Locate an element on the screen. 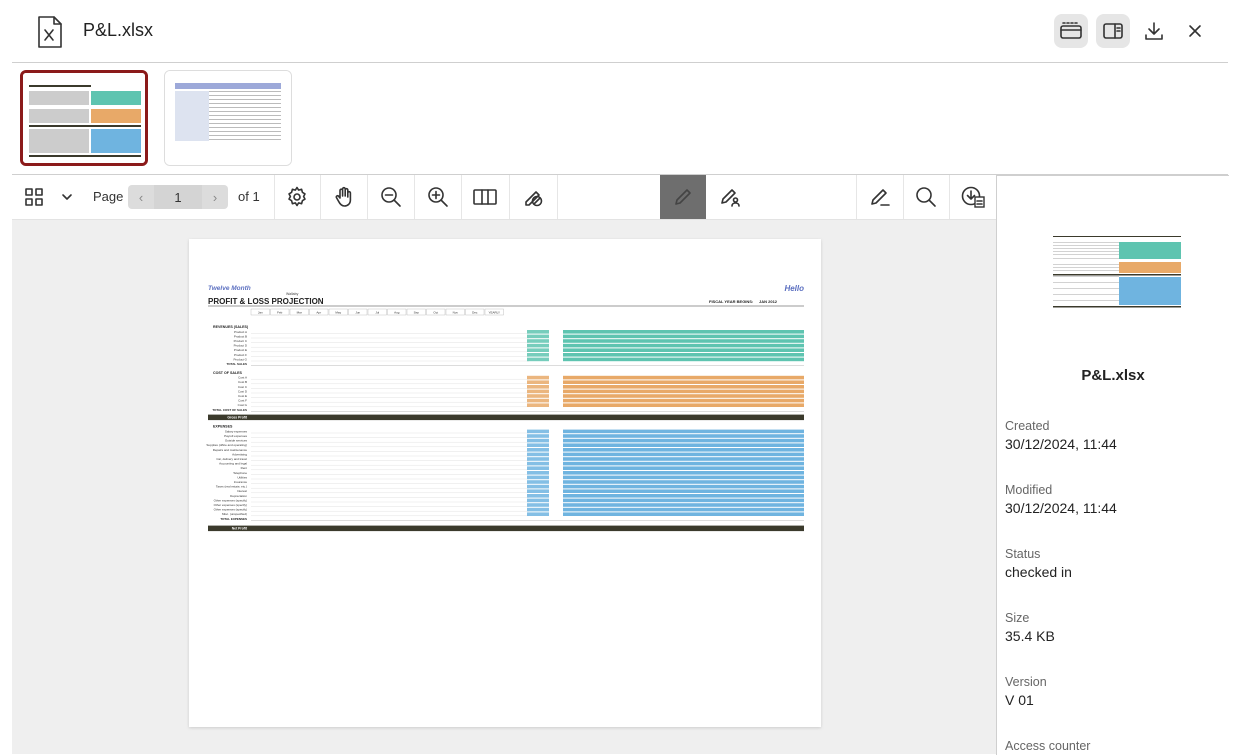 Image resolution: width=1240 pixels, height=755 pixels. settings-button is located at coordinates (297, 197).